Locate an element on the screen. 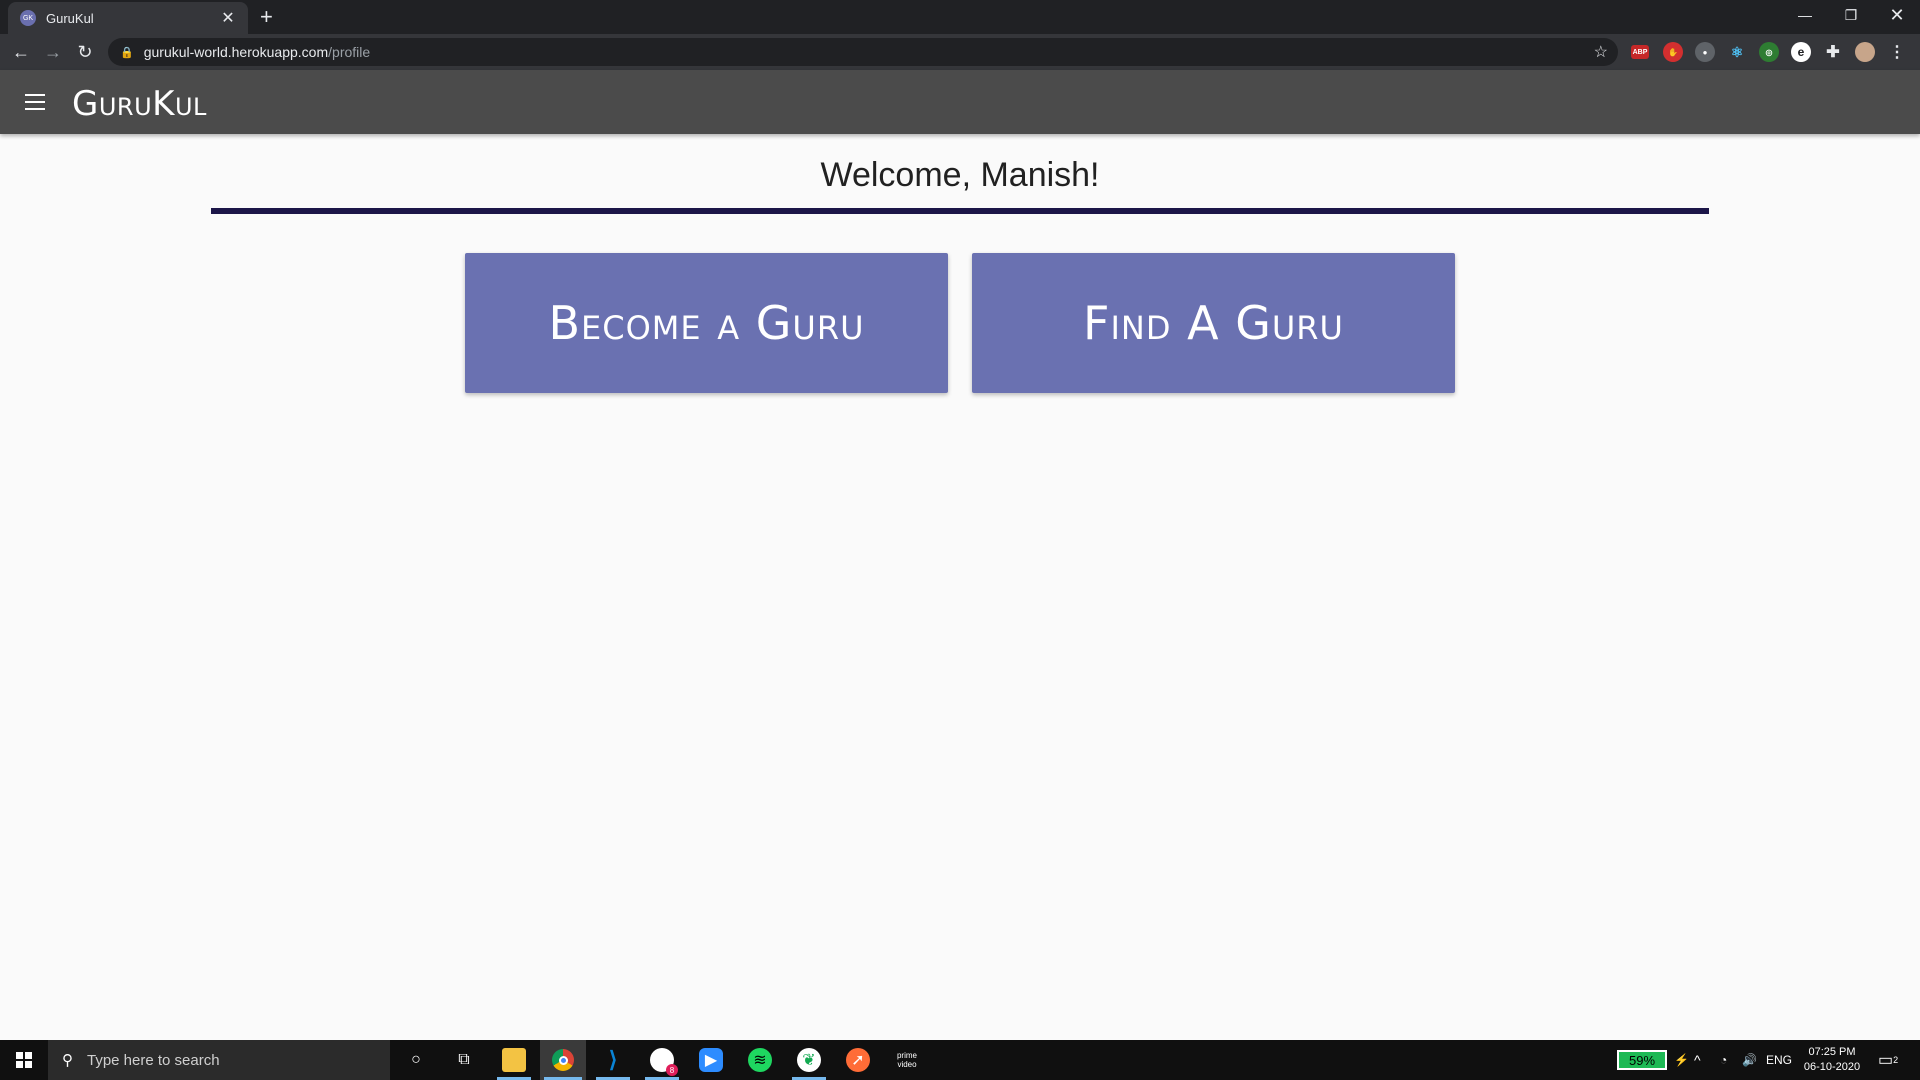 This screenshot has width=1920, height=1080. address-bar: 🔒 gurukul-world.herokuapp.com/profile ☆ is located at coordinates (863, 52).